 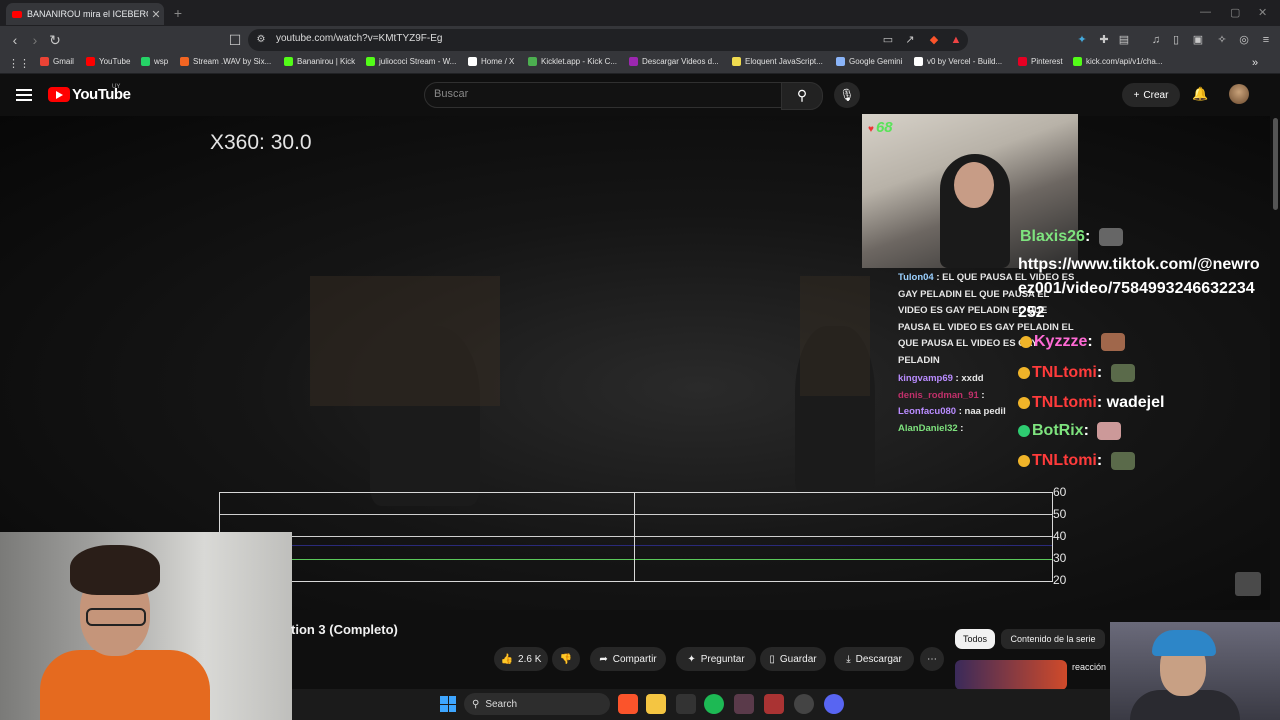 I want to click on folder-icon, so click(x=656, y=704).